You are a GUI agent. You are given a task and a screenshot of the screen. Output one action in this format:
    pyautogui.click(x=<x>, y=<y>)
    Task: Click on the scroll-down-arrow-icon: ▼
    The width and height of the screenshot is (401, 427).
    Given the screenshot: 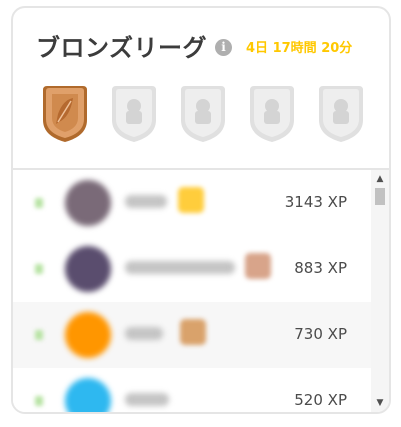 What is the action you would take?
    pyautogui.click(x=380, y=403)
    